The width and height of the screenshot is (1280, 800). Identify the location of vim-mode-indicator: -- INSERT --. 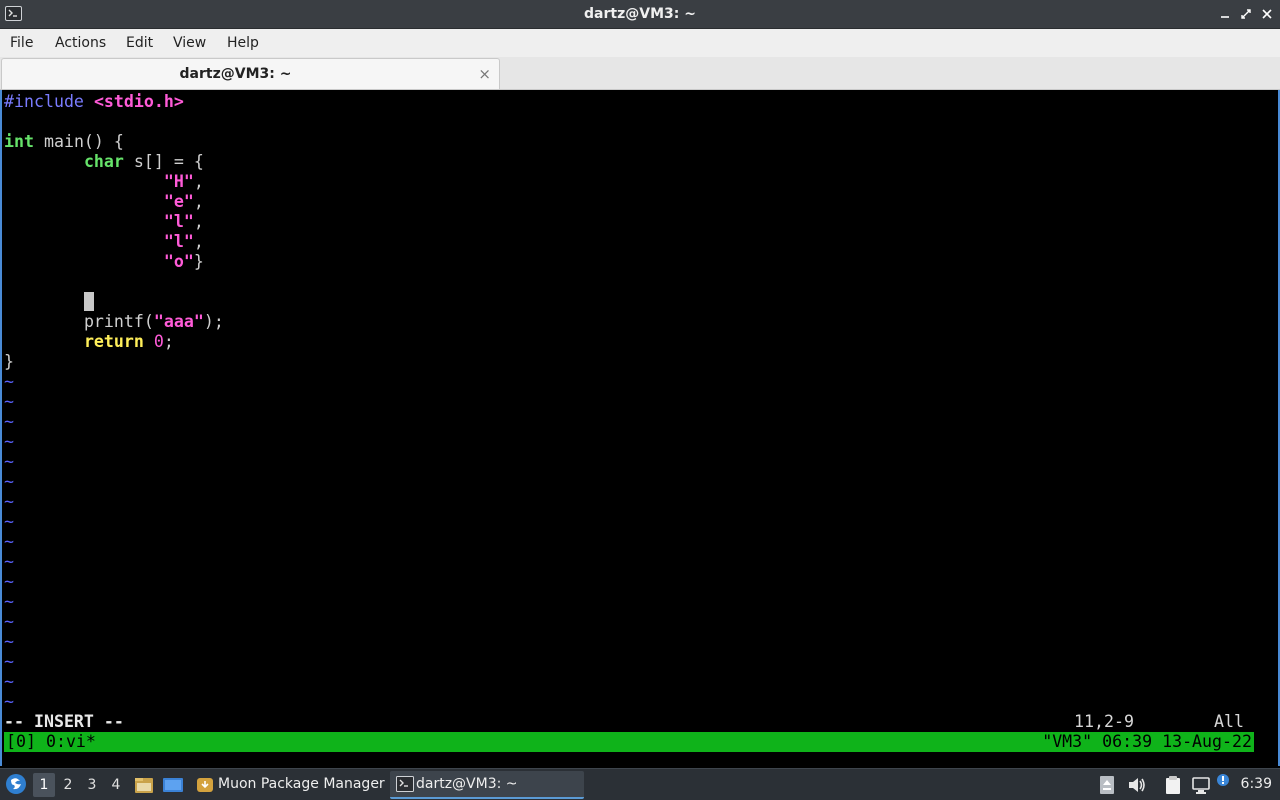
(64, 721).